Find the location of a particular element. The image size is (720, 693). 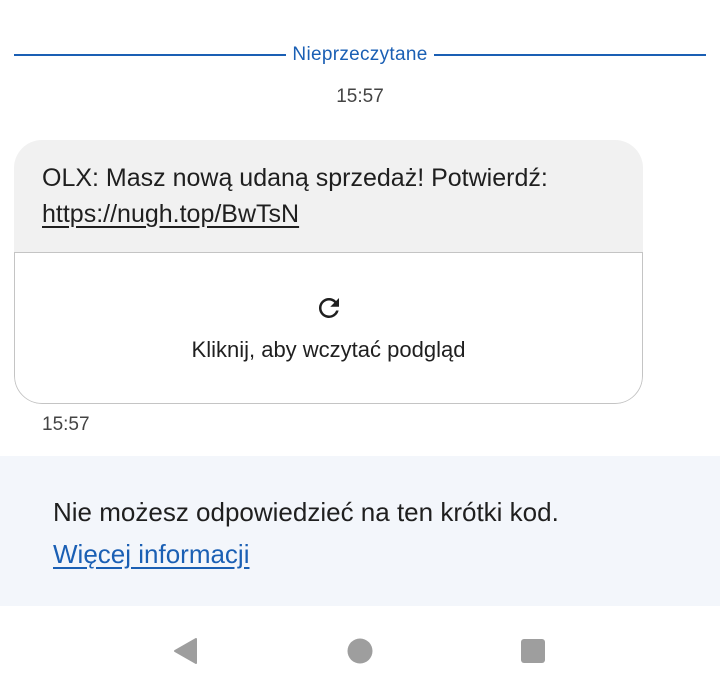

navigation-bar is located at coordinates (360, 649).